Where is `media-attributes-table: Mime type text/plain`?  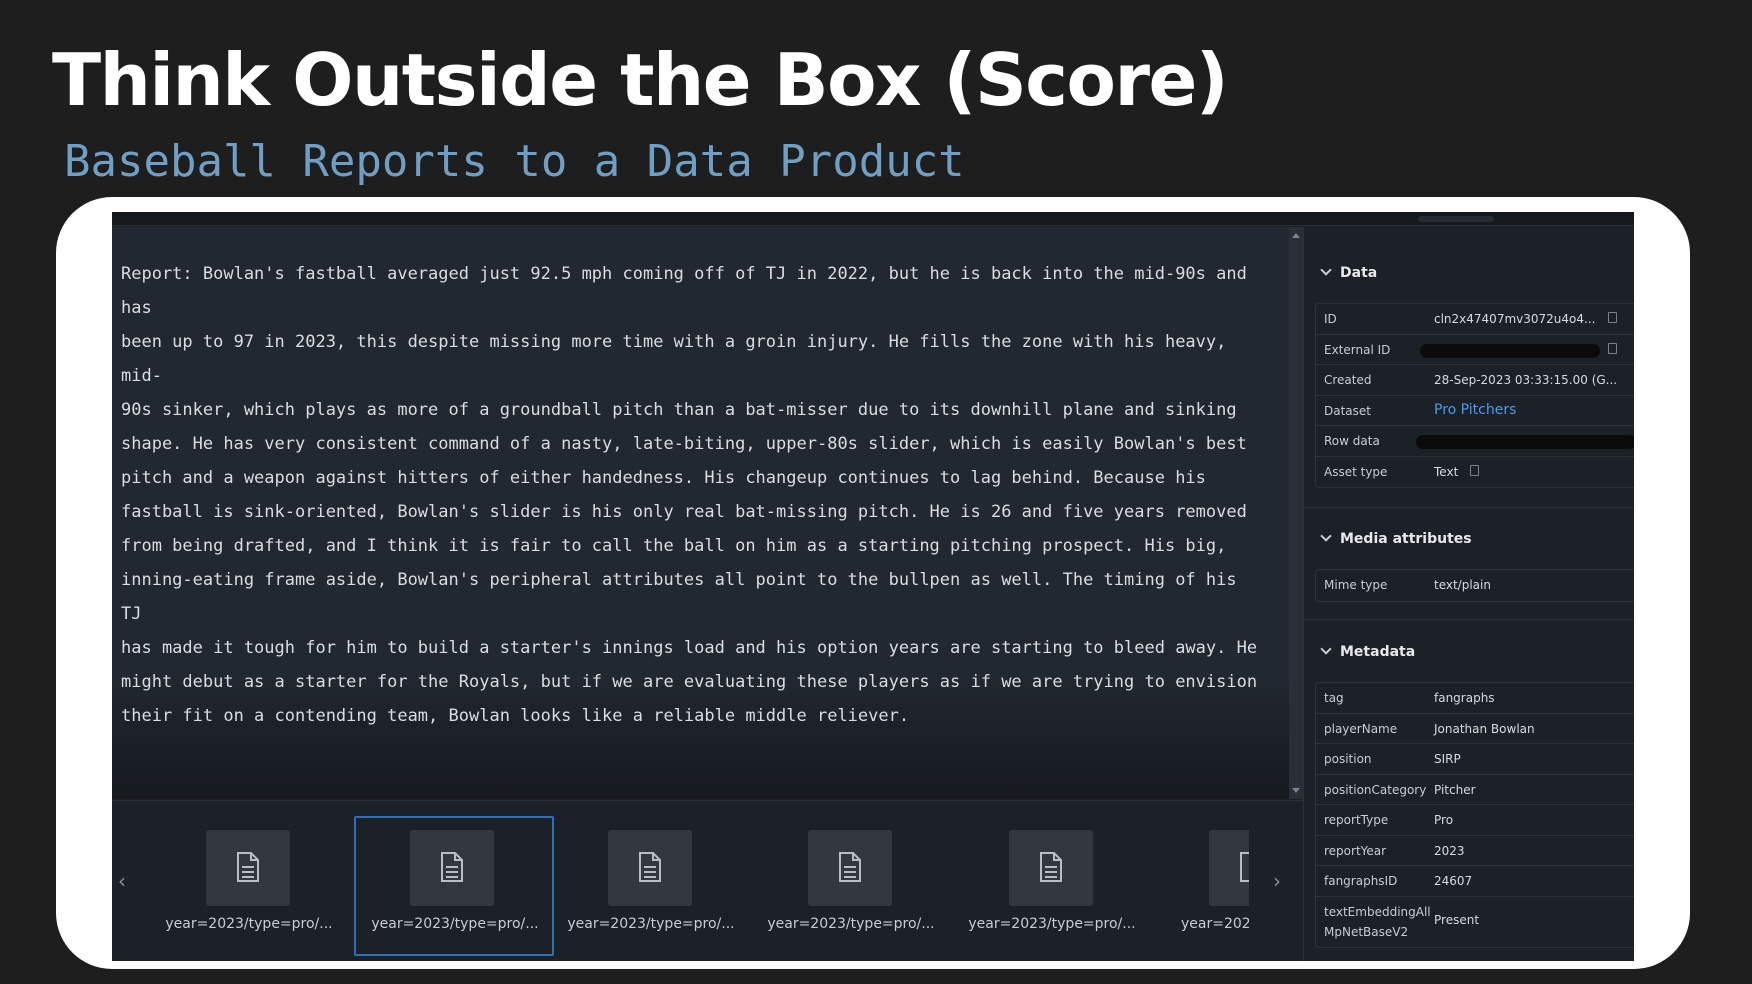
media-attributes-table: Mime type text/plain is located at coordinates (1474, 585).